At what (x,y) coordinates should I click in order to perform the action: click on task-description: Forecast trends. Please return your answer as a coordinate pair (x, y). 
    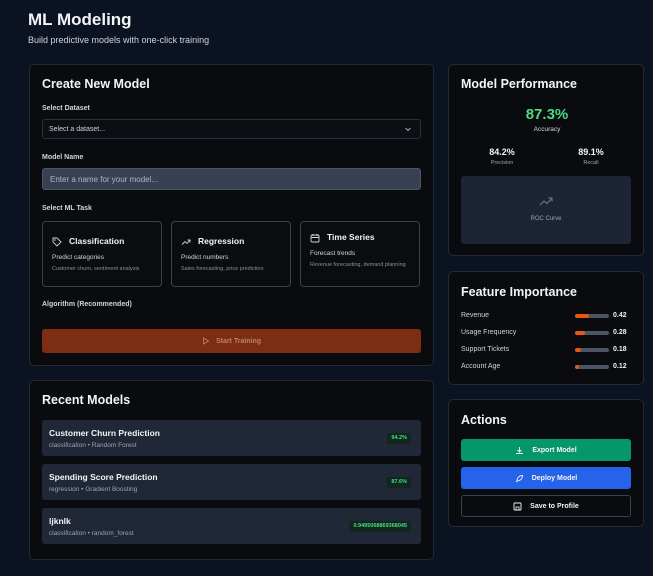
    Looking at the image, I should click on (333, 253).